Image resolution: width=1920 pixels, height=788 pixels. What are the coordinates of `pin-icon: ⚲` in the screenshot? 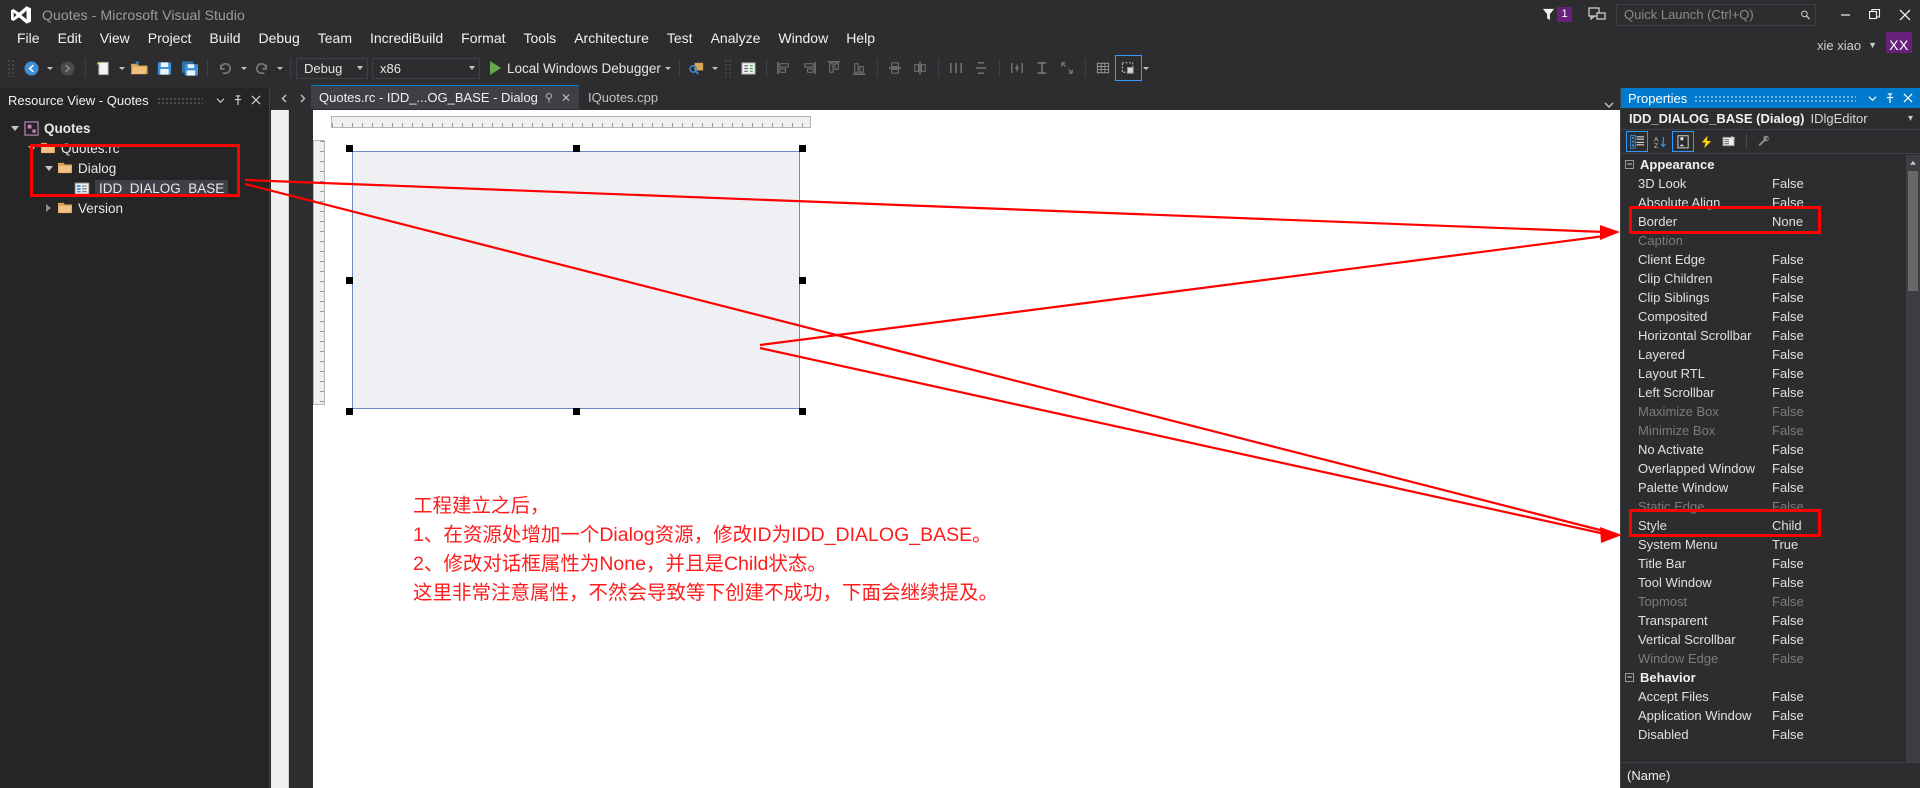 It's located at (549, 97).